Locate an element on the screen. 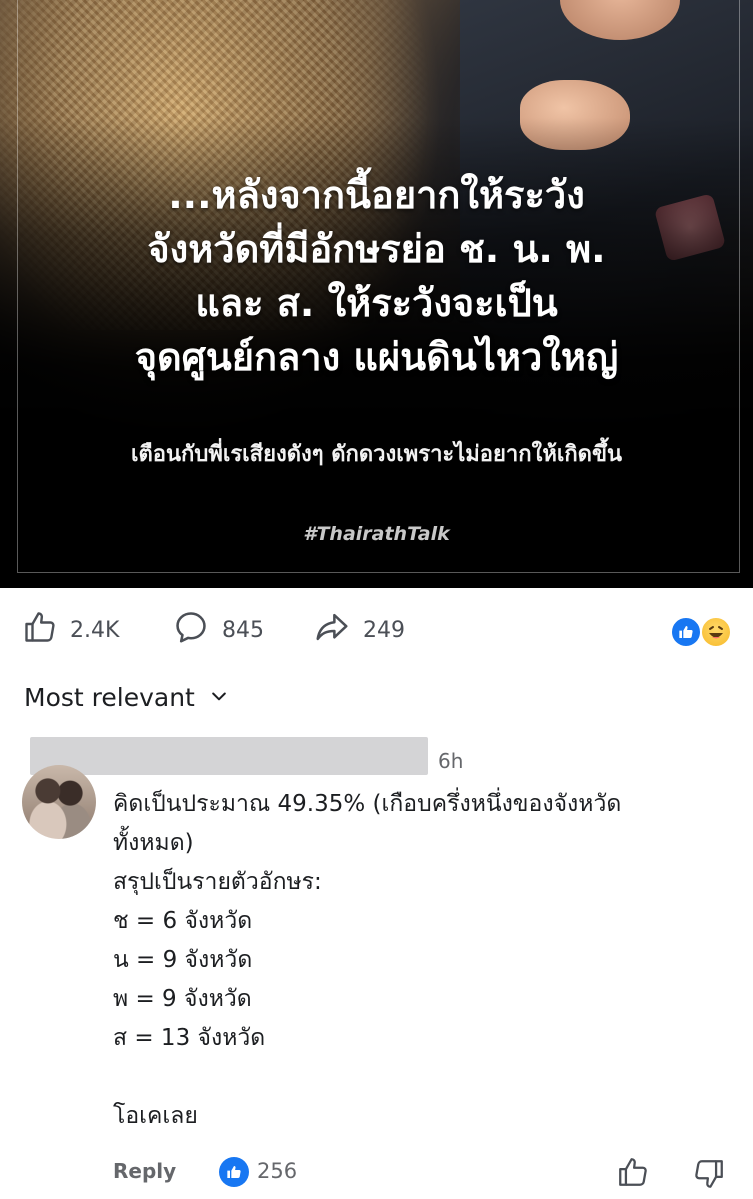 This screenshot has width=753, height=1199. headline-line: ...หลังจากนี้อยากให้ระวัง is located at coordinates (376, 195).